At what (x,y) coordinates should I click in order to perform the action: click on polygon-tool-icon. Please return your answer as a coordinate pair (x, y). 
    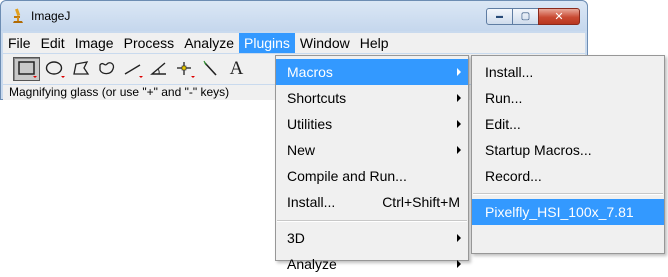
    Looking at the image, I should click on (80, 68).